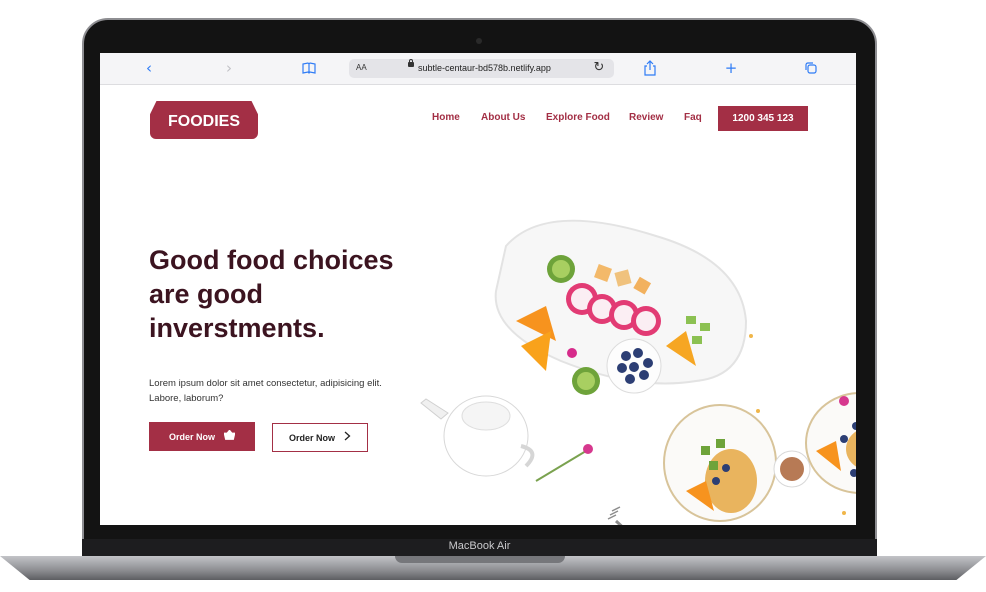  I want to click on order-now-outline-label: Order Now, so click(311, 437).